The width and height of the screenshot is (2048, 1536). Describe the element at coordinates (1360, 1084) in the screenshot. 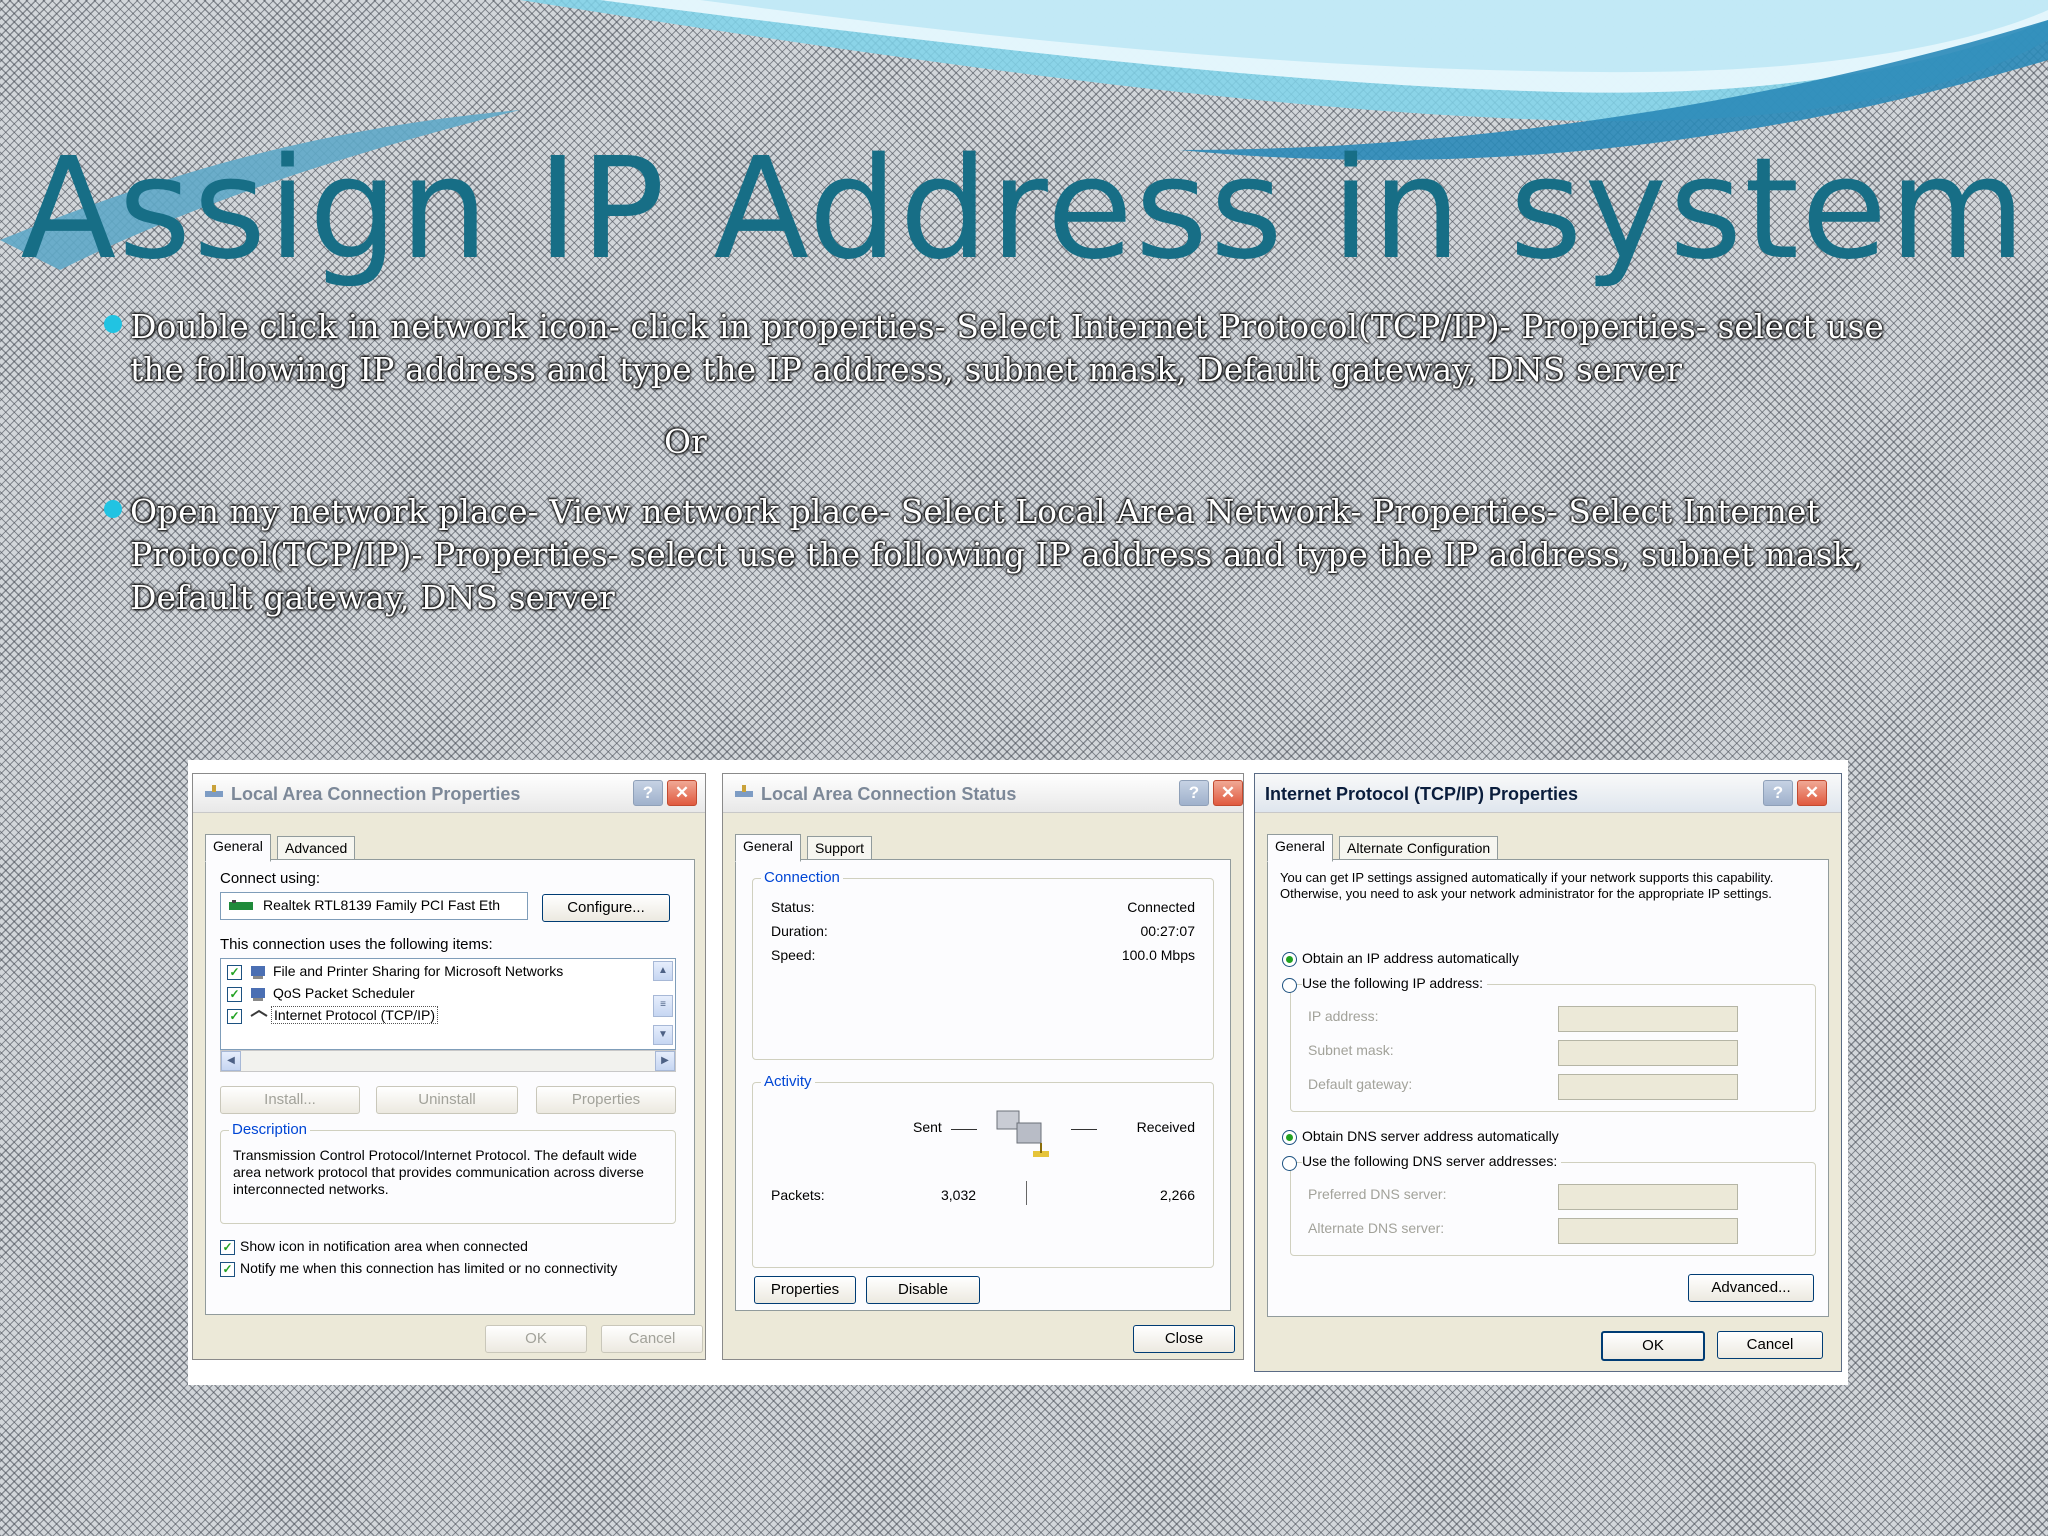

I see `default-gateway-label: Default gateway:` at that location.